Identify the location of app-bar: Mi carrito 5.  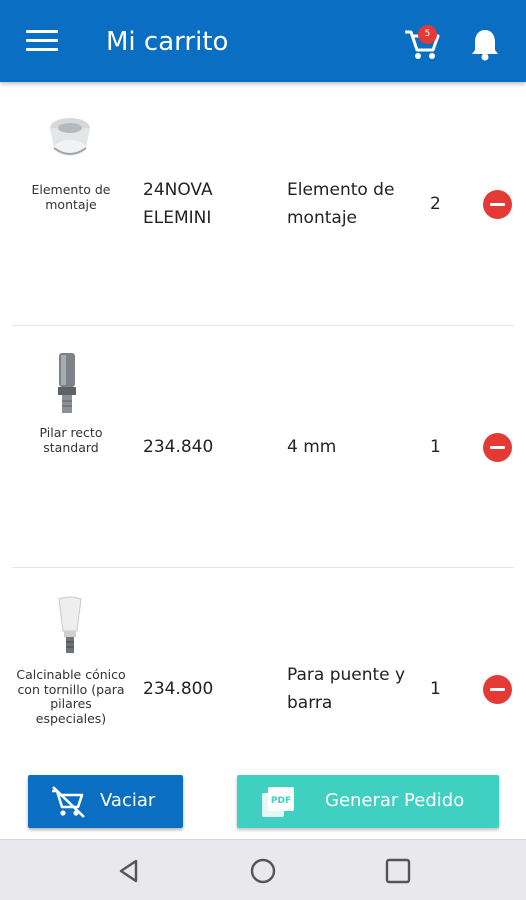
(263, 41).